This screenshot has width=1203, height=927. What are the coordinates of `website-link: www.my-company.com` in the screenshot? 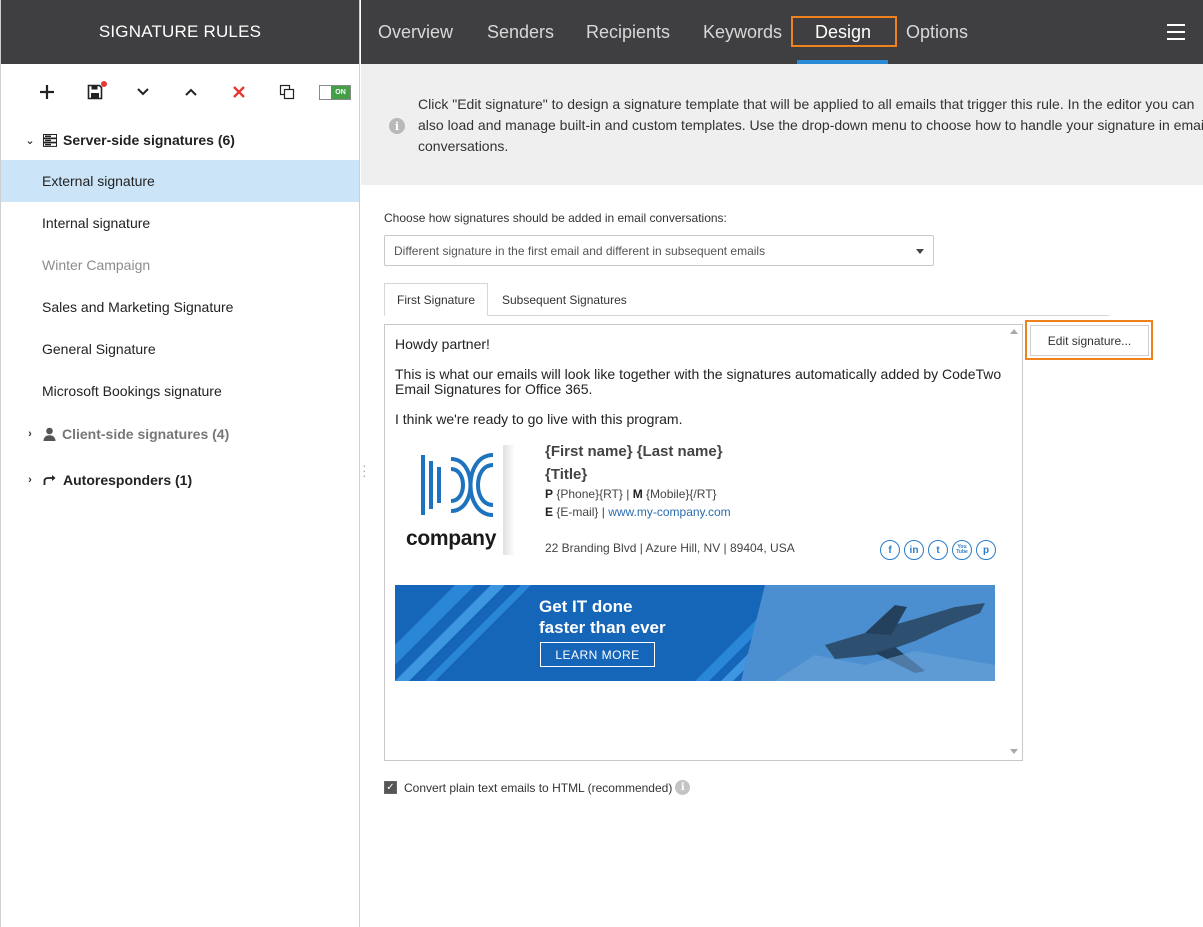 It's located at (669, 512).